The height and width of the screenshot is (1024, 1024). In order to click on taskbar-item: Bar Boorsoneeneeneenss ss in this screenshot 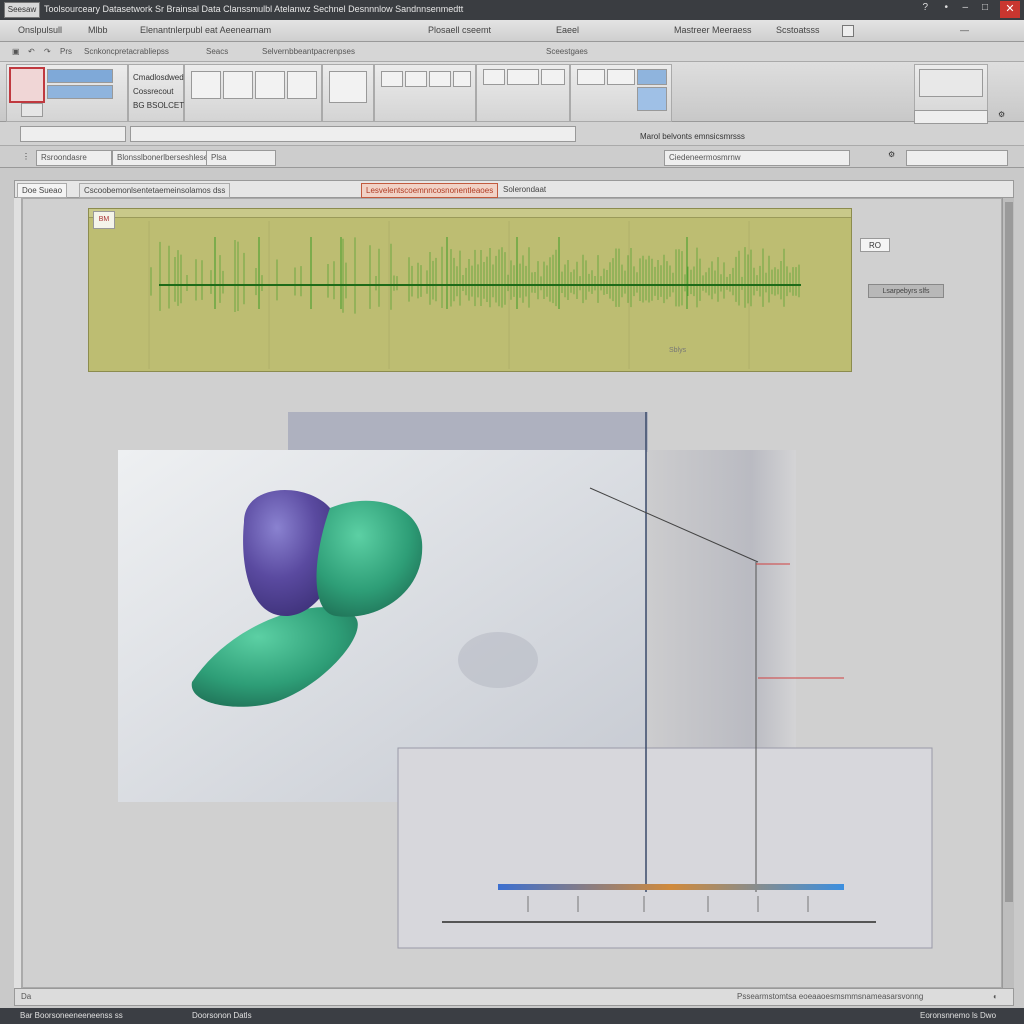, I will do `click(71, 1015)`.